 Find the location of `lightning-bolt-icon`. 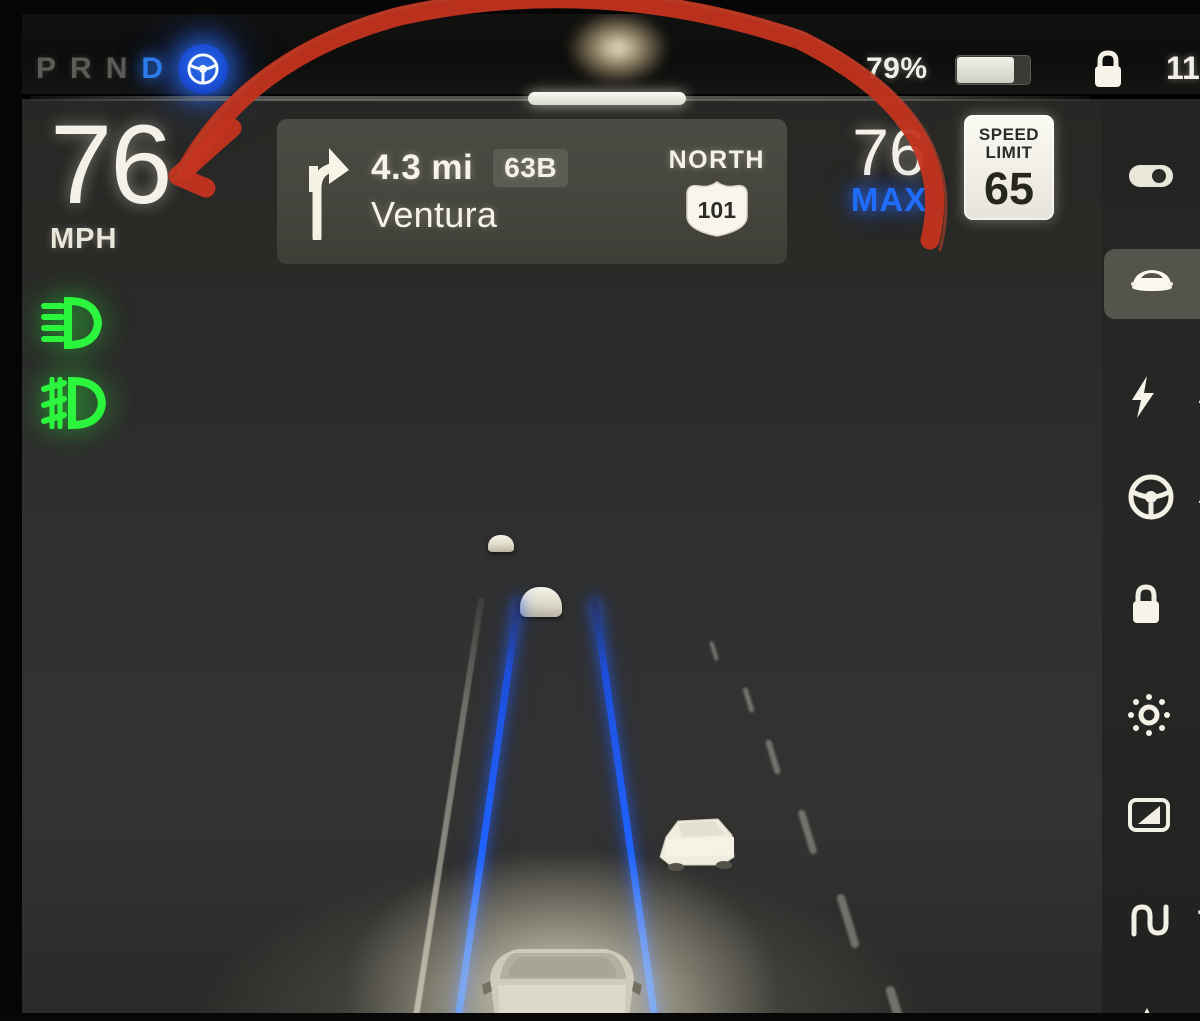

lightning-bolt-icon is located at coordinates (1151, 396).